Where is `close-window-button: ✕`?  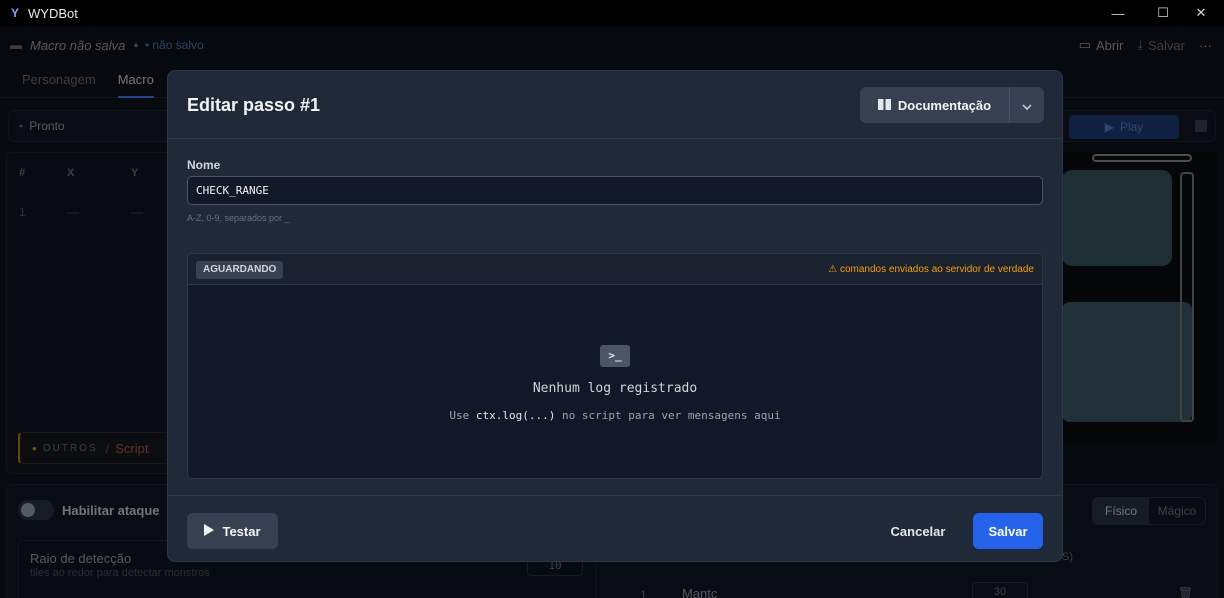
close-window-button: ✕ is located at coordinates (1201, 13).